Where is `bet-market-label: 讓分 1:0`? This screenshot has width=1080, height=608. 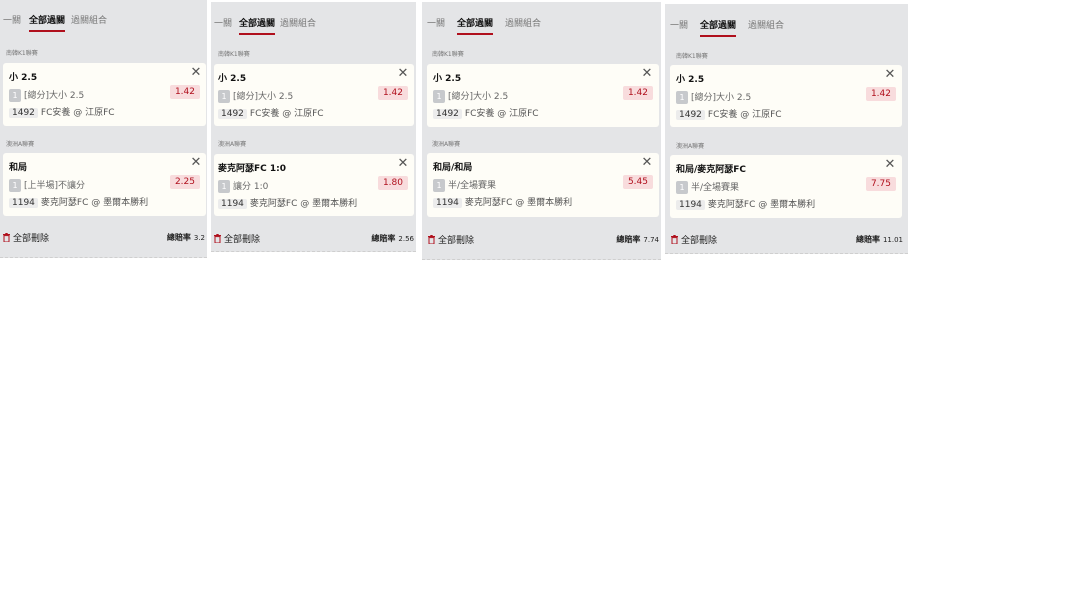 bet-market-label: 讓分 1:0 is located at coordinates (251, 187).